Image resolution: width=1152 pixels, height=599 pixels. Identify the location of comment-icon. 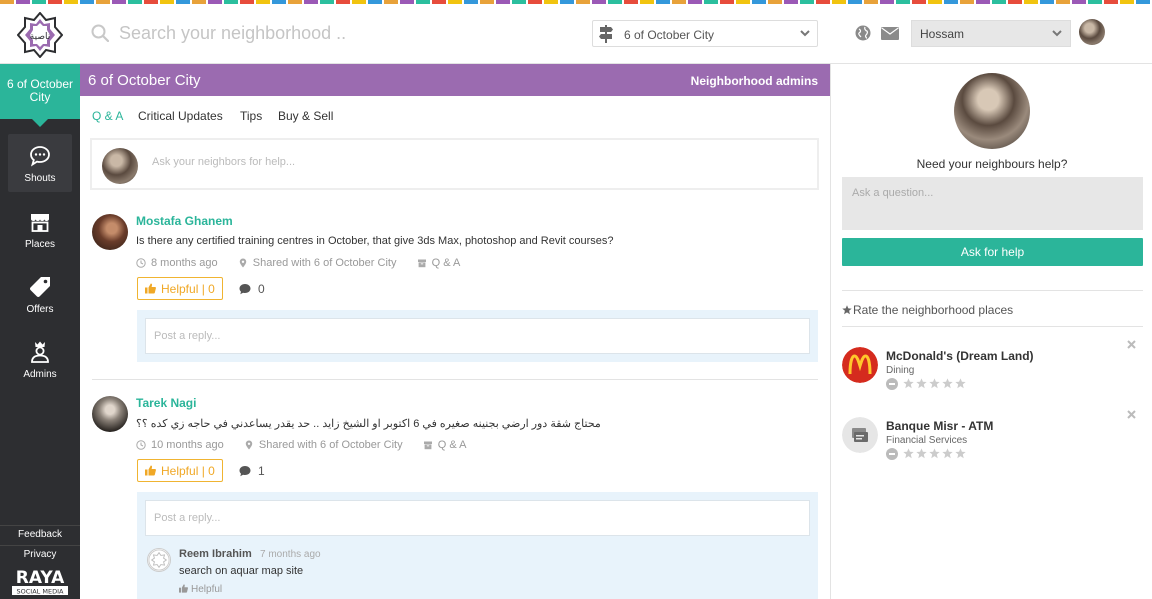
(245, 471).